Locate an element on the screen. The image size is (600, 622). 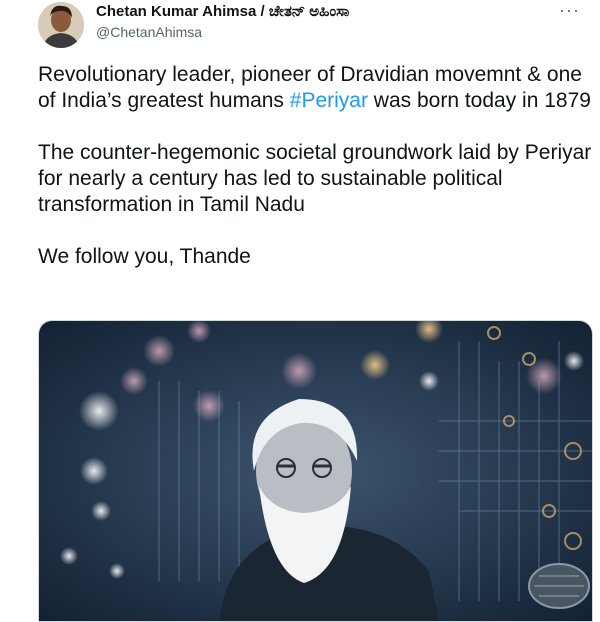
more-horizontal-icon: ··· is located at coordinates (569, 10).